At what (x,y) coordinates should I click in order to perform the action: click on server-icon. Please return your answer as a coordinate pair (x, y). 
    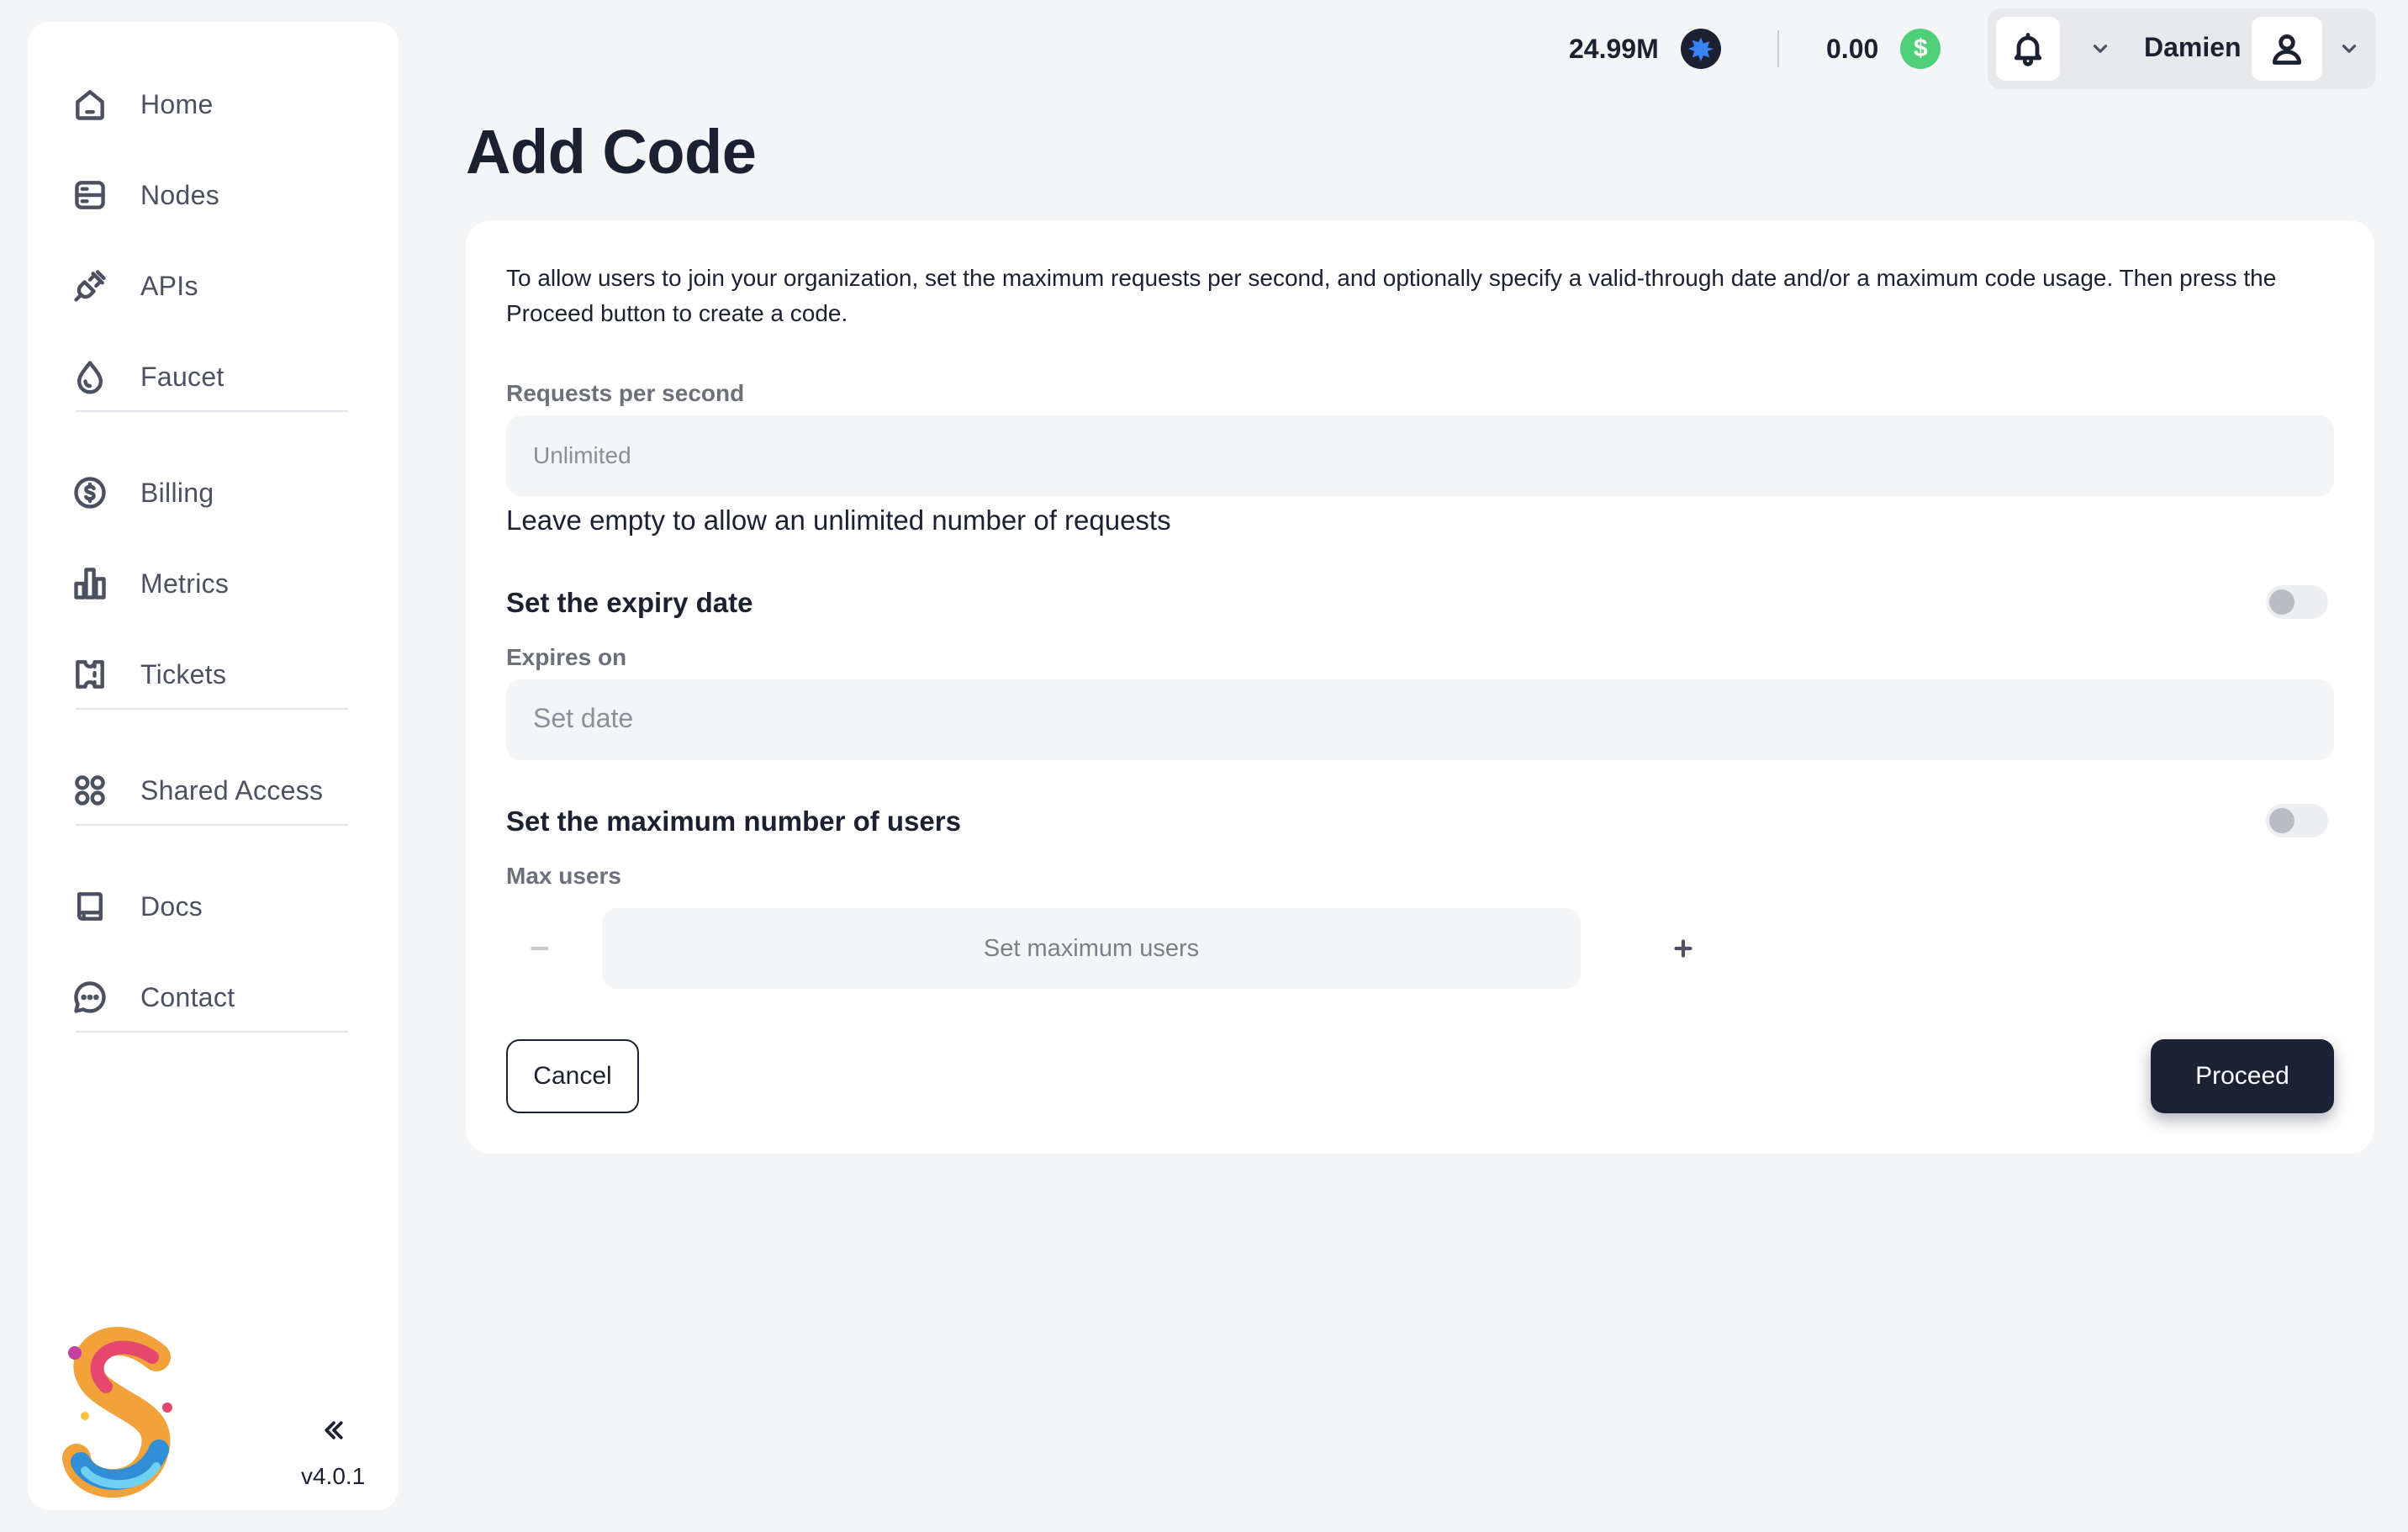
    Looking at the image, I should click on (90, 195).